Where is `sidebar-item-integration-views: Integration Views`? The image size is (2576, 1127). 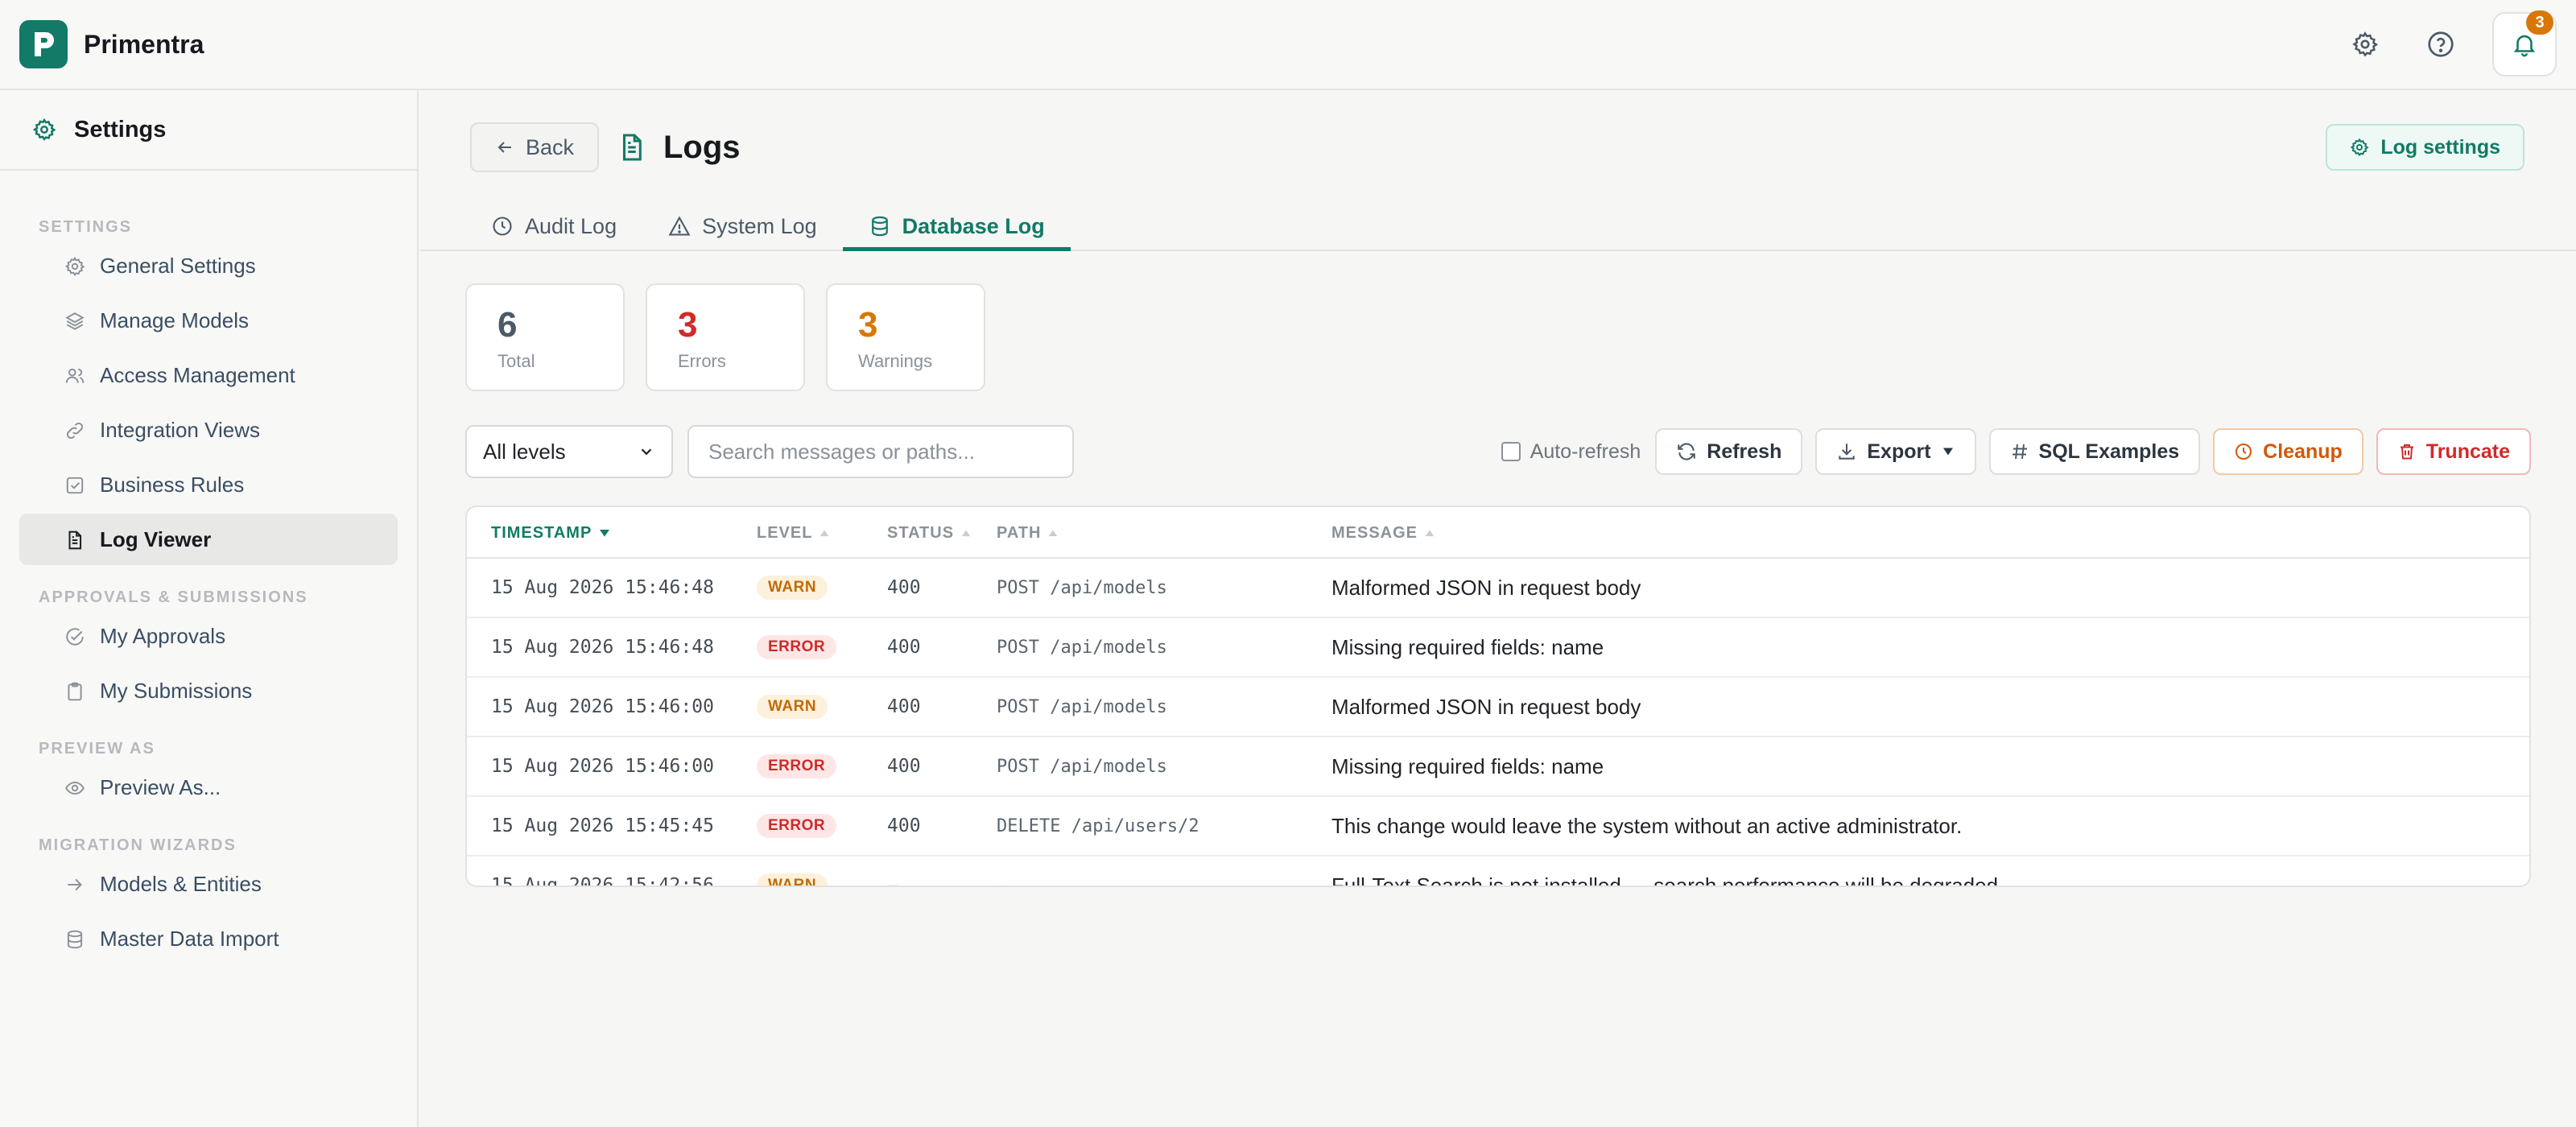
sidebar-item-integration-views: Integration Views is located at coordinates (208, 430).